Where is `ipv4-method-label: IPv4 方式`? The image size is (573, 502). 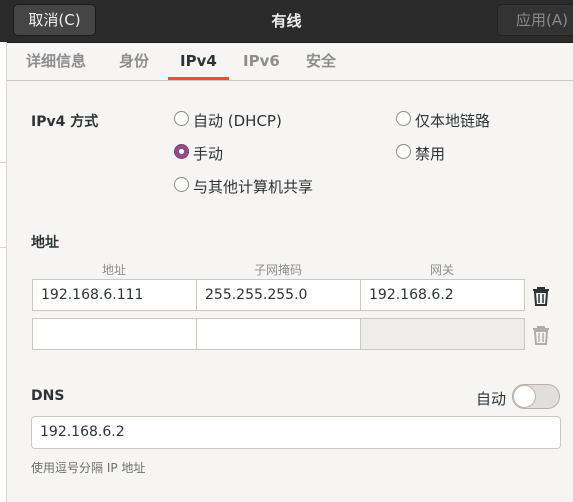
ipv4-method-label: IPv4 方式 is located at coordinates (65, 122).